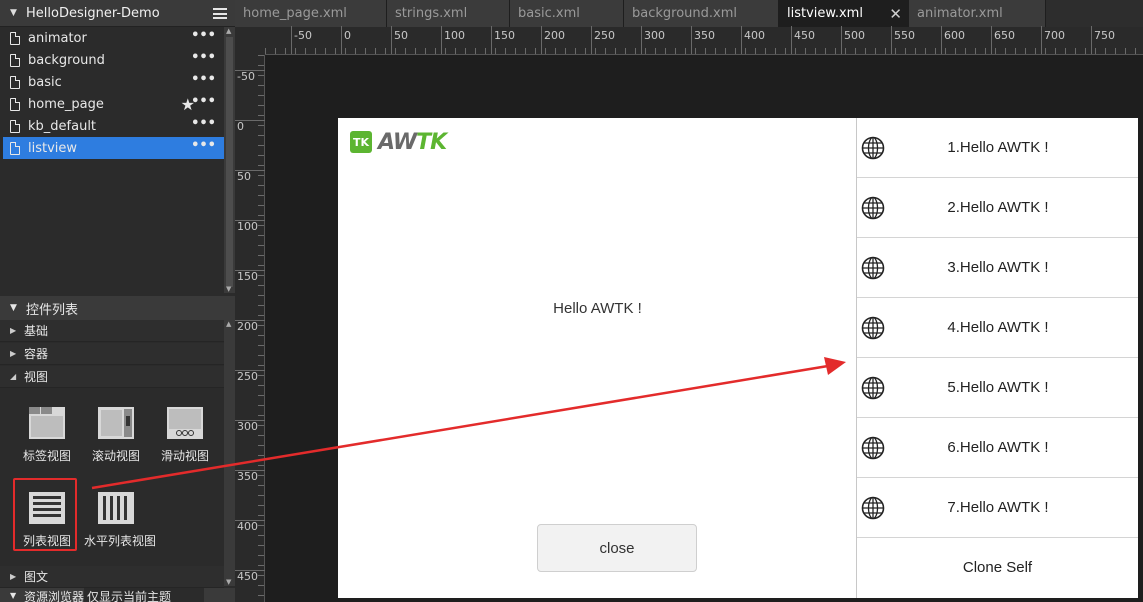 Image resolution: width=1143 pixels, height=602 pixels. What do you see at coordinates (120, 521) in the screenshot?
I see `widget-hlist-view: 水平列表视图` at bounding box center [120, 521].